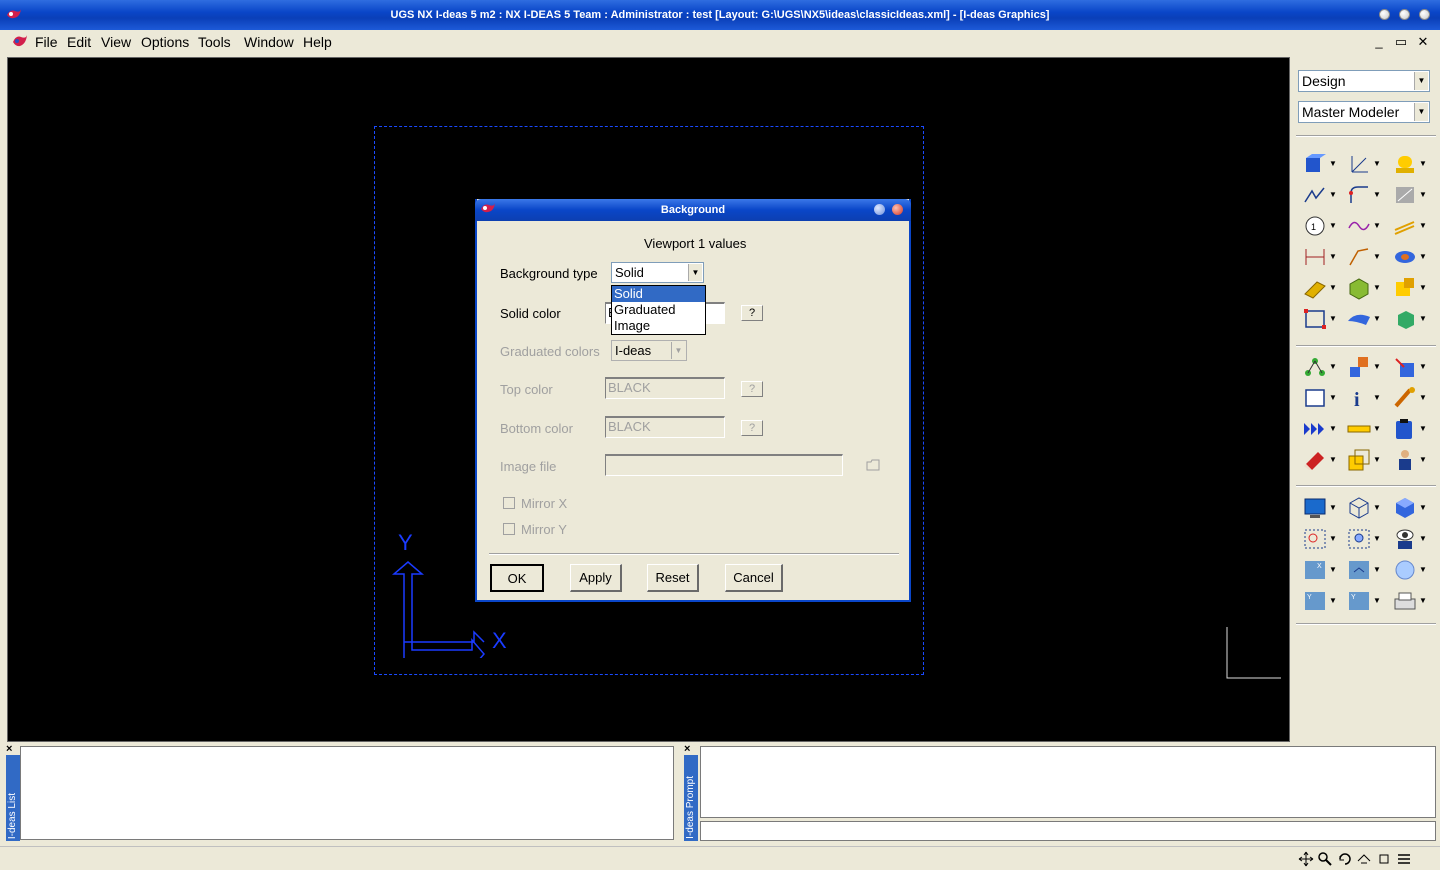 The width and height of the screenshot is (1440, 870). Describe the element at coordinates (509, 529) in the screenshot. I see `mirror-y-checkbox` at that location.